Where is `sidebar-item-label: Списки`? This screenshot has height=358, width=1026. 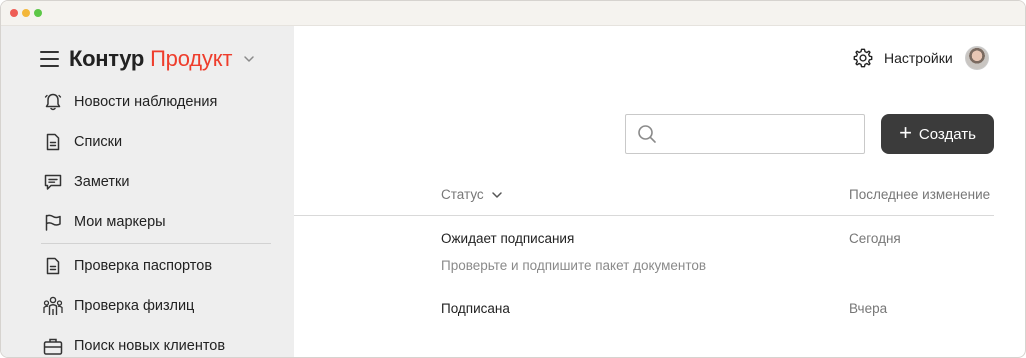 sidebar-item-label: Списки is located at coordinates (98, 142).